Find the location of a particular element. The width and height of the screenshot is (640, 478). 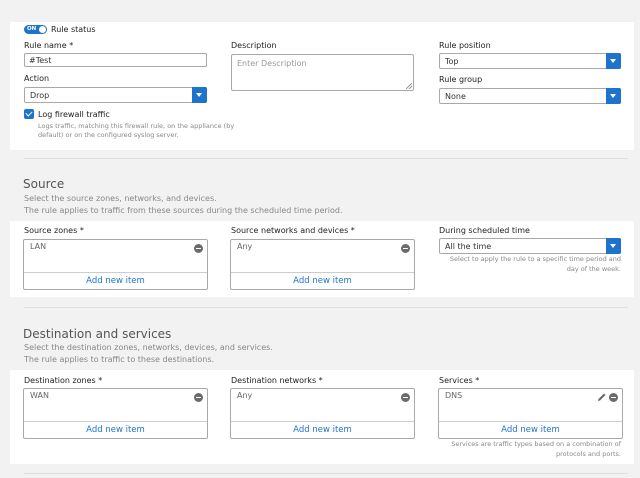

help-line: protocols and ports. is located at coordinates (588, 454).